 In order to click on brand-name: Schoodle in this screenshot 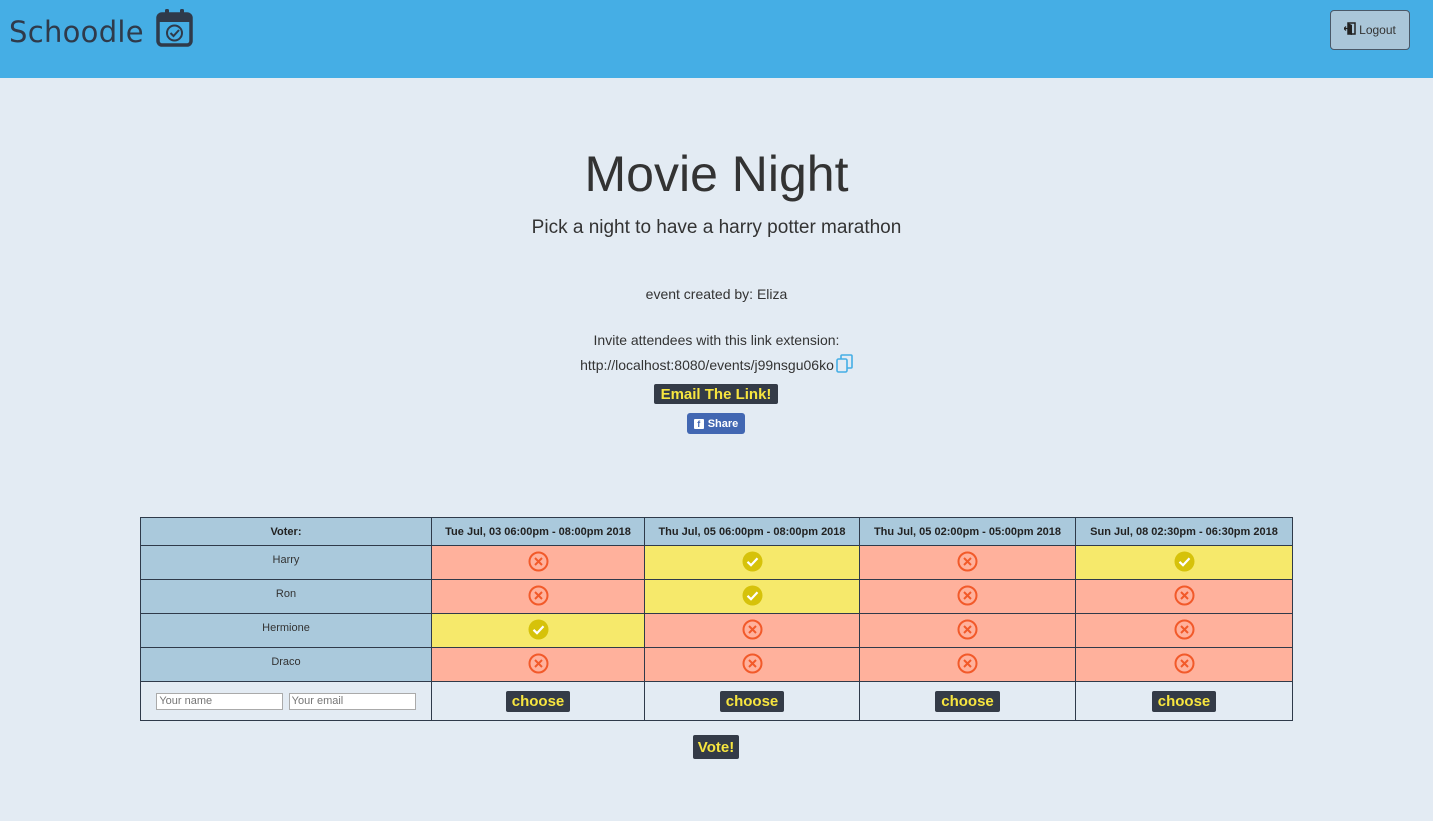, I will do `click(76, 32)`.